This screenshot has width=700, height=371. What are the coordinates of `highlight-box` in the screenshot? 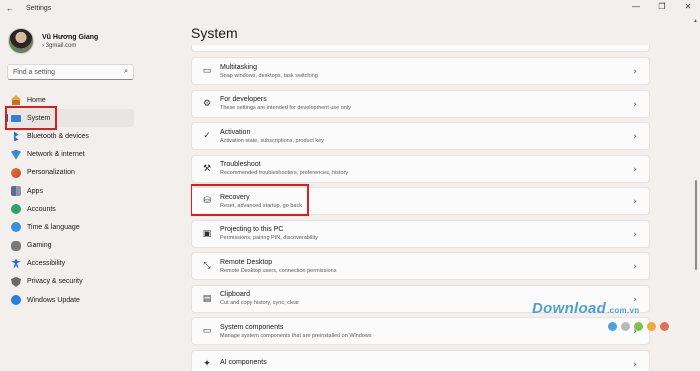 It's located at (250, 200).